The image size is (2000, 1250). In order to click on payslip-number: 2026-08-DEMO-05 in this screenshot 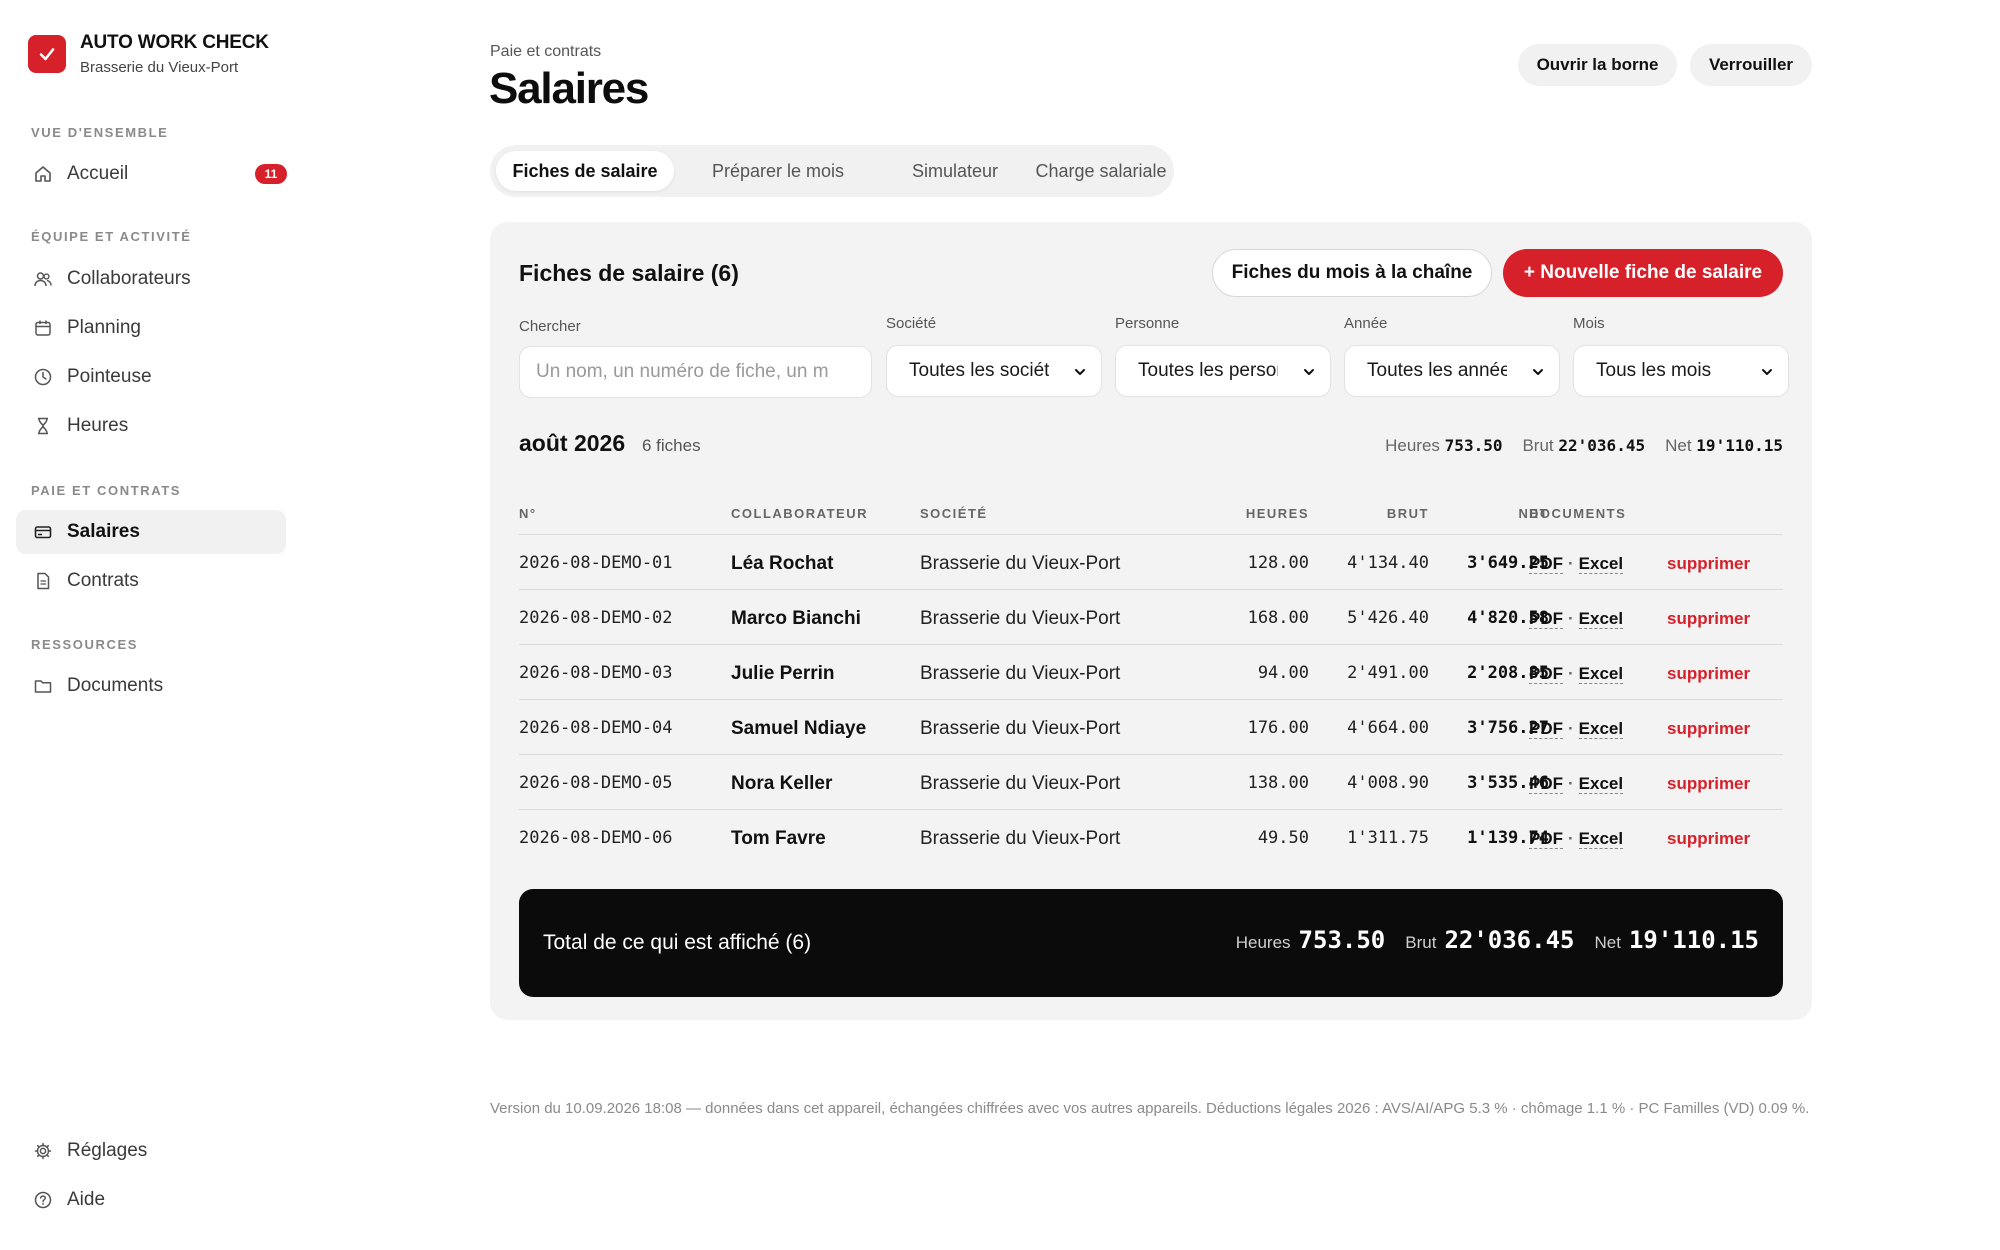, I will do `click(596, 783)`.